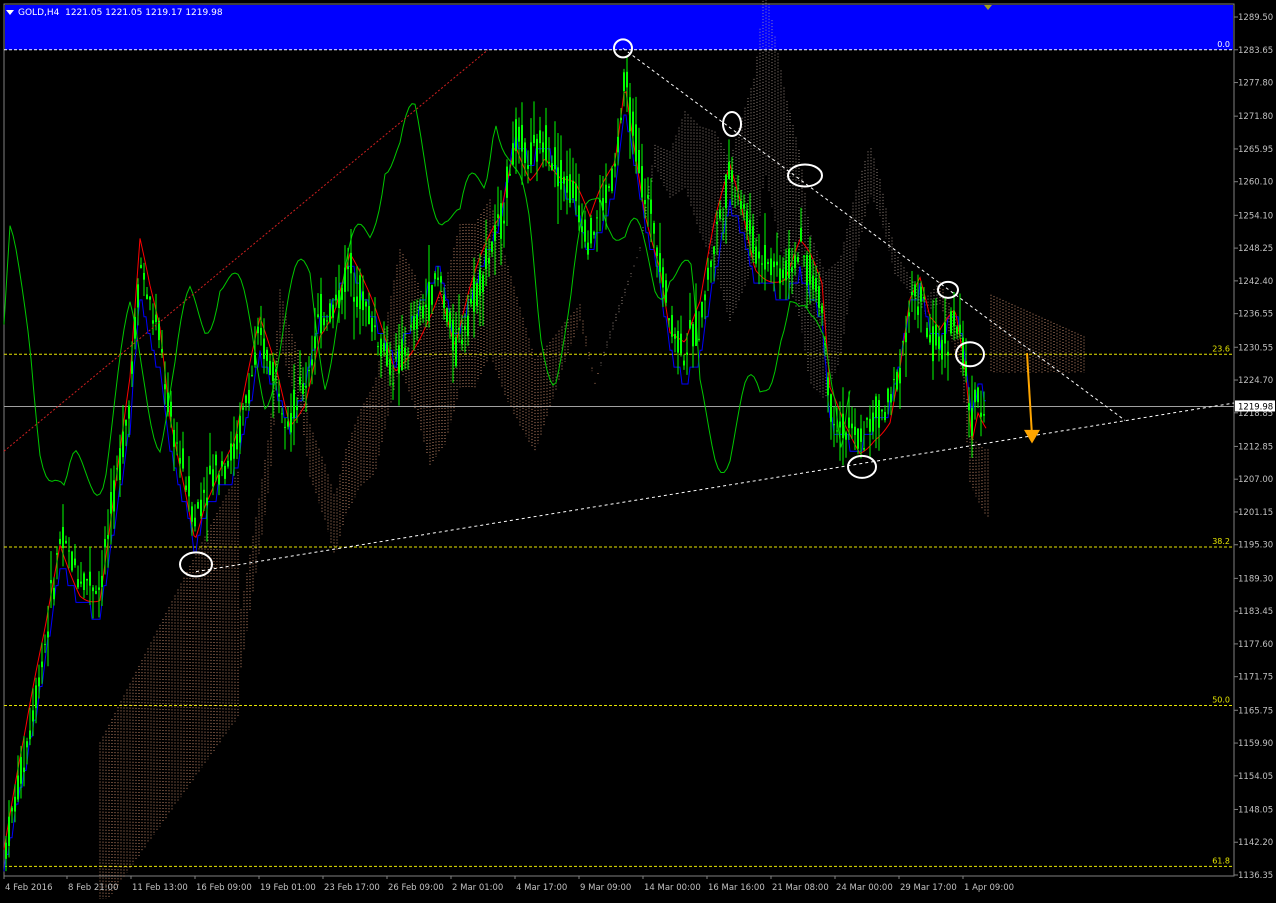 This screenshot has height=903, width=1276. Describe the element at coordinates (805, 175) in the screenshot. I see `swing-circle` at that location.